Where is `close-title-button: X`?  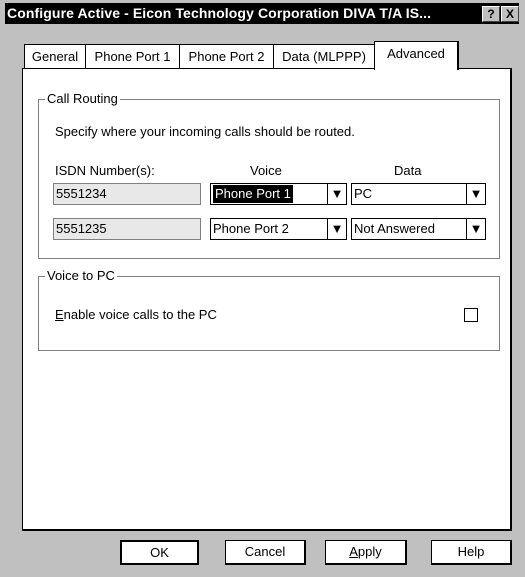
close-title-button: X is located at coordinates (510, 14).